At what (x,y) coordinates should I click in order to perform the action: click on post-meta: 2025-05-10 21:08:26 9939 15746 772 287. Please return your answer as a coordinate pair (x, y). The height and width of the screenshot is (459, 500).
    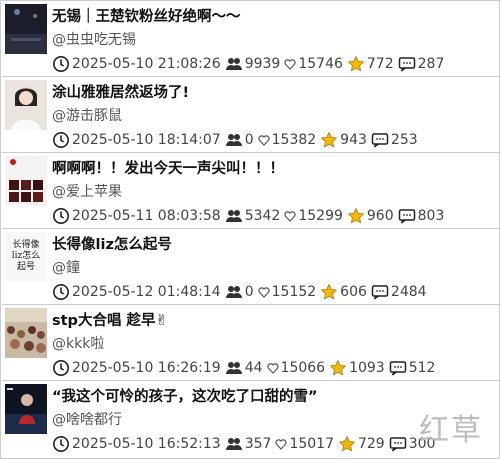
    Looking at the image, I should click on (250, 64).